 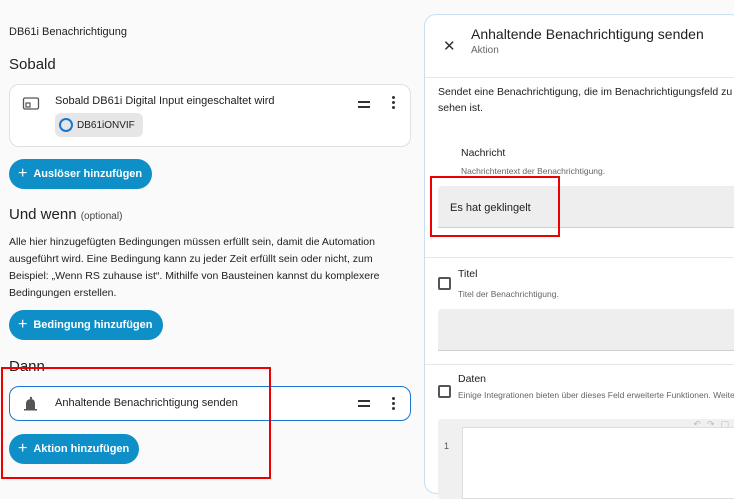 I want to click on add-trigger-button: + Auslöser hinzufügen, so click(x=81, y=174).